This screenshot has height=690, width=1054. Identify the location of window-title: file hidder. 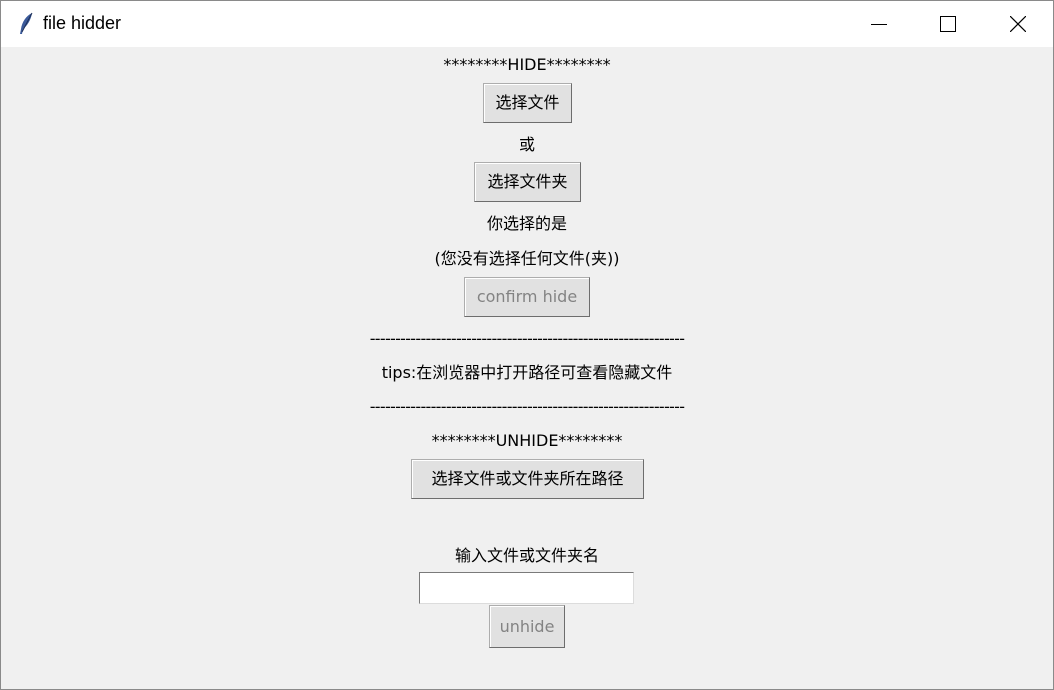
(82, 23).